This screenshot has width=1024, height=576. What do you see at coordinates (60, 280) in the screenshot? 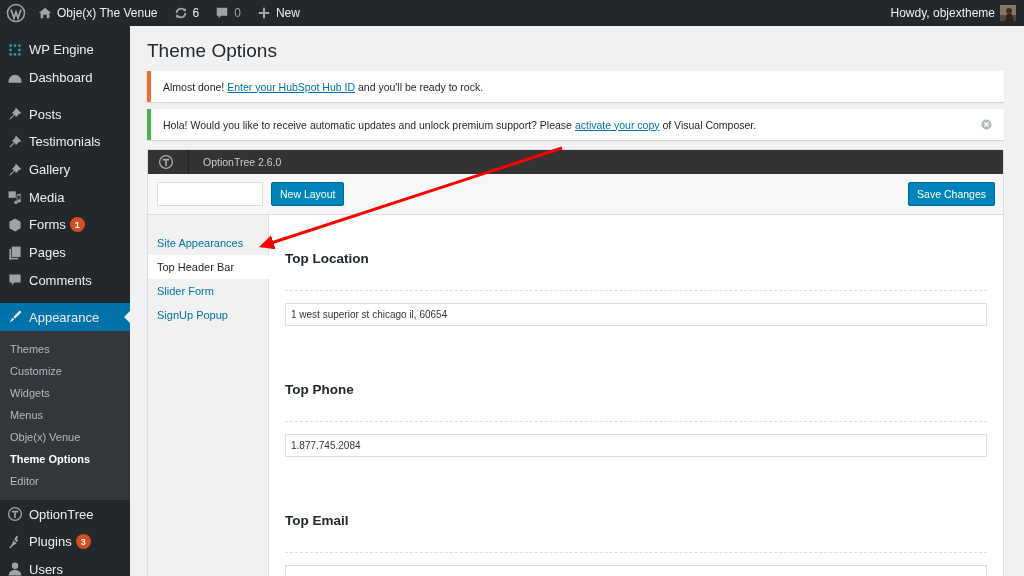
I see `menu-label: Comments` at bounding box center [60, 280].